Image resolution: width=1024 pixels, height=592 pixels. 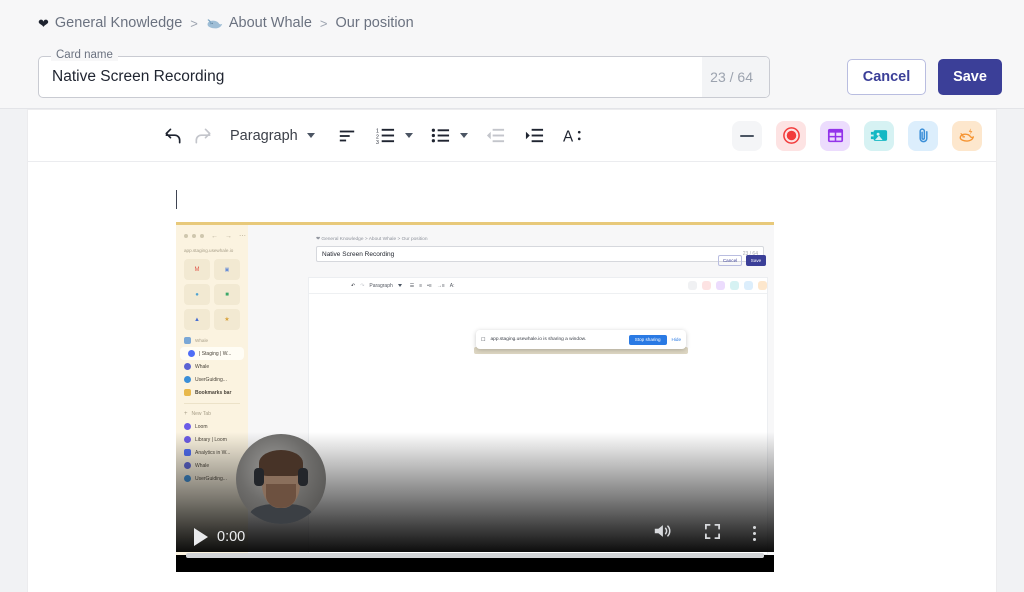 What do you see at coordinates (197, 269) in the screenshot?
I see `shortcut-tile: M` at bounding box center [197, 269].